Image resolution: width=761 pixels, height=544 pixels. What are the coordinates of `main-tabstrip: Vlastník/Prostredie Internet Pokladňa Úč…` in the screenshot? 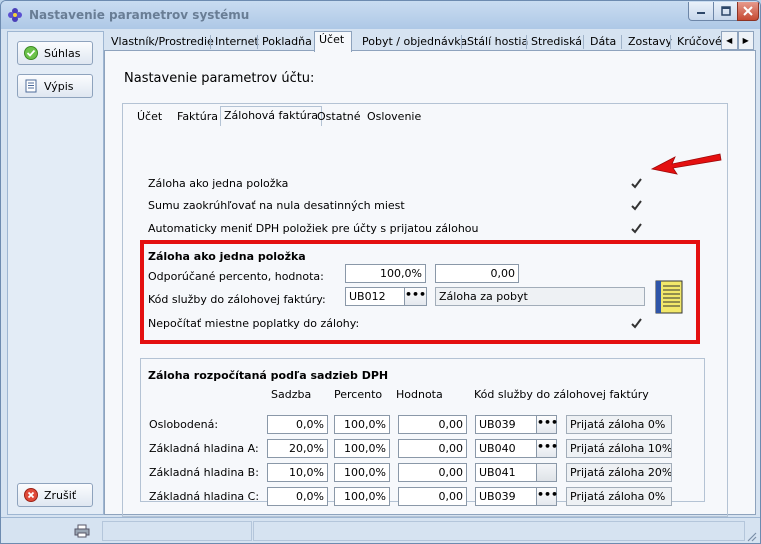 It's located at (430, 41).